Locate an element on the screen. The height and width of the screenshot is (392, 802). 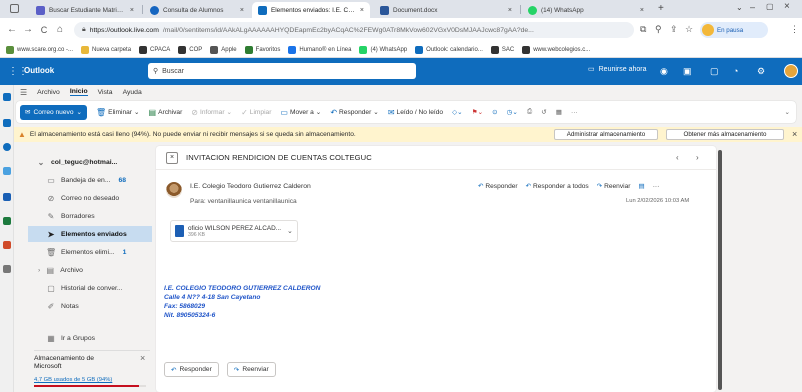
tab-buscar-estudiante: Buscar Estudiante Matriculad × is located at coordinates (85, 10).